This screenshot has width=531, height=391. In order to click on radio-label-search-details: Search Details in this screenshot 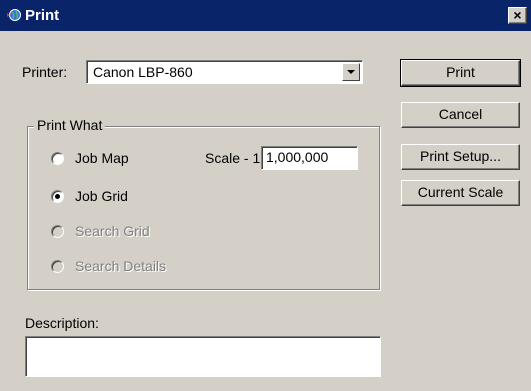, I will do `click(121, 266)`.